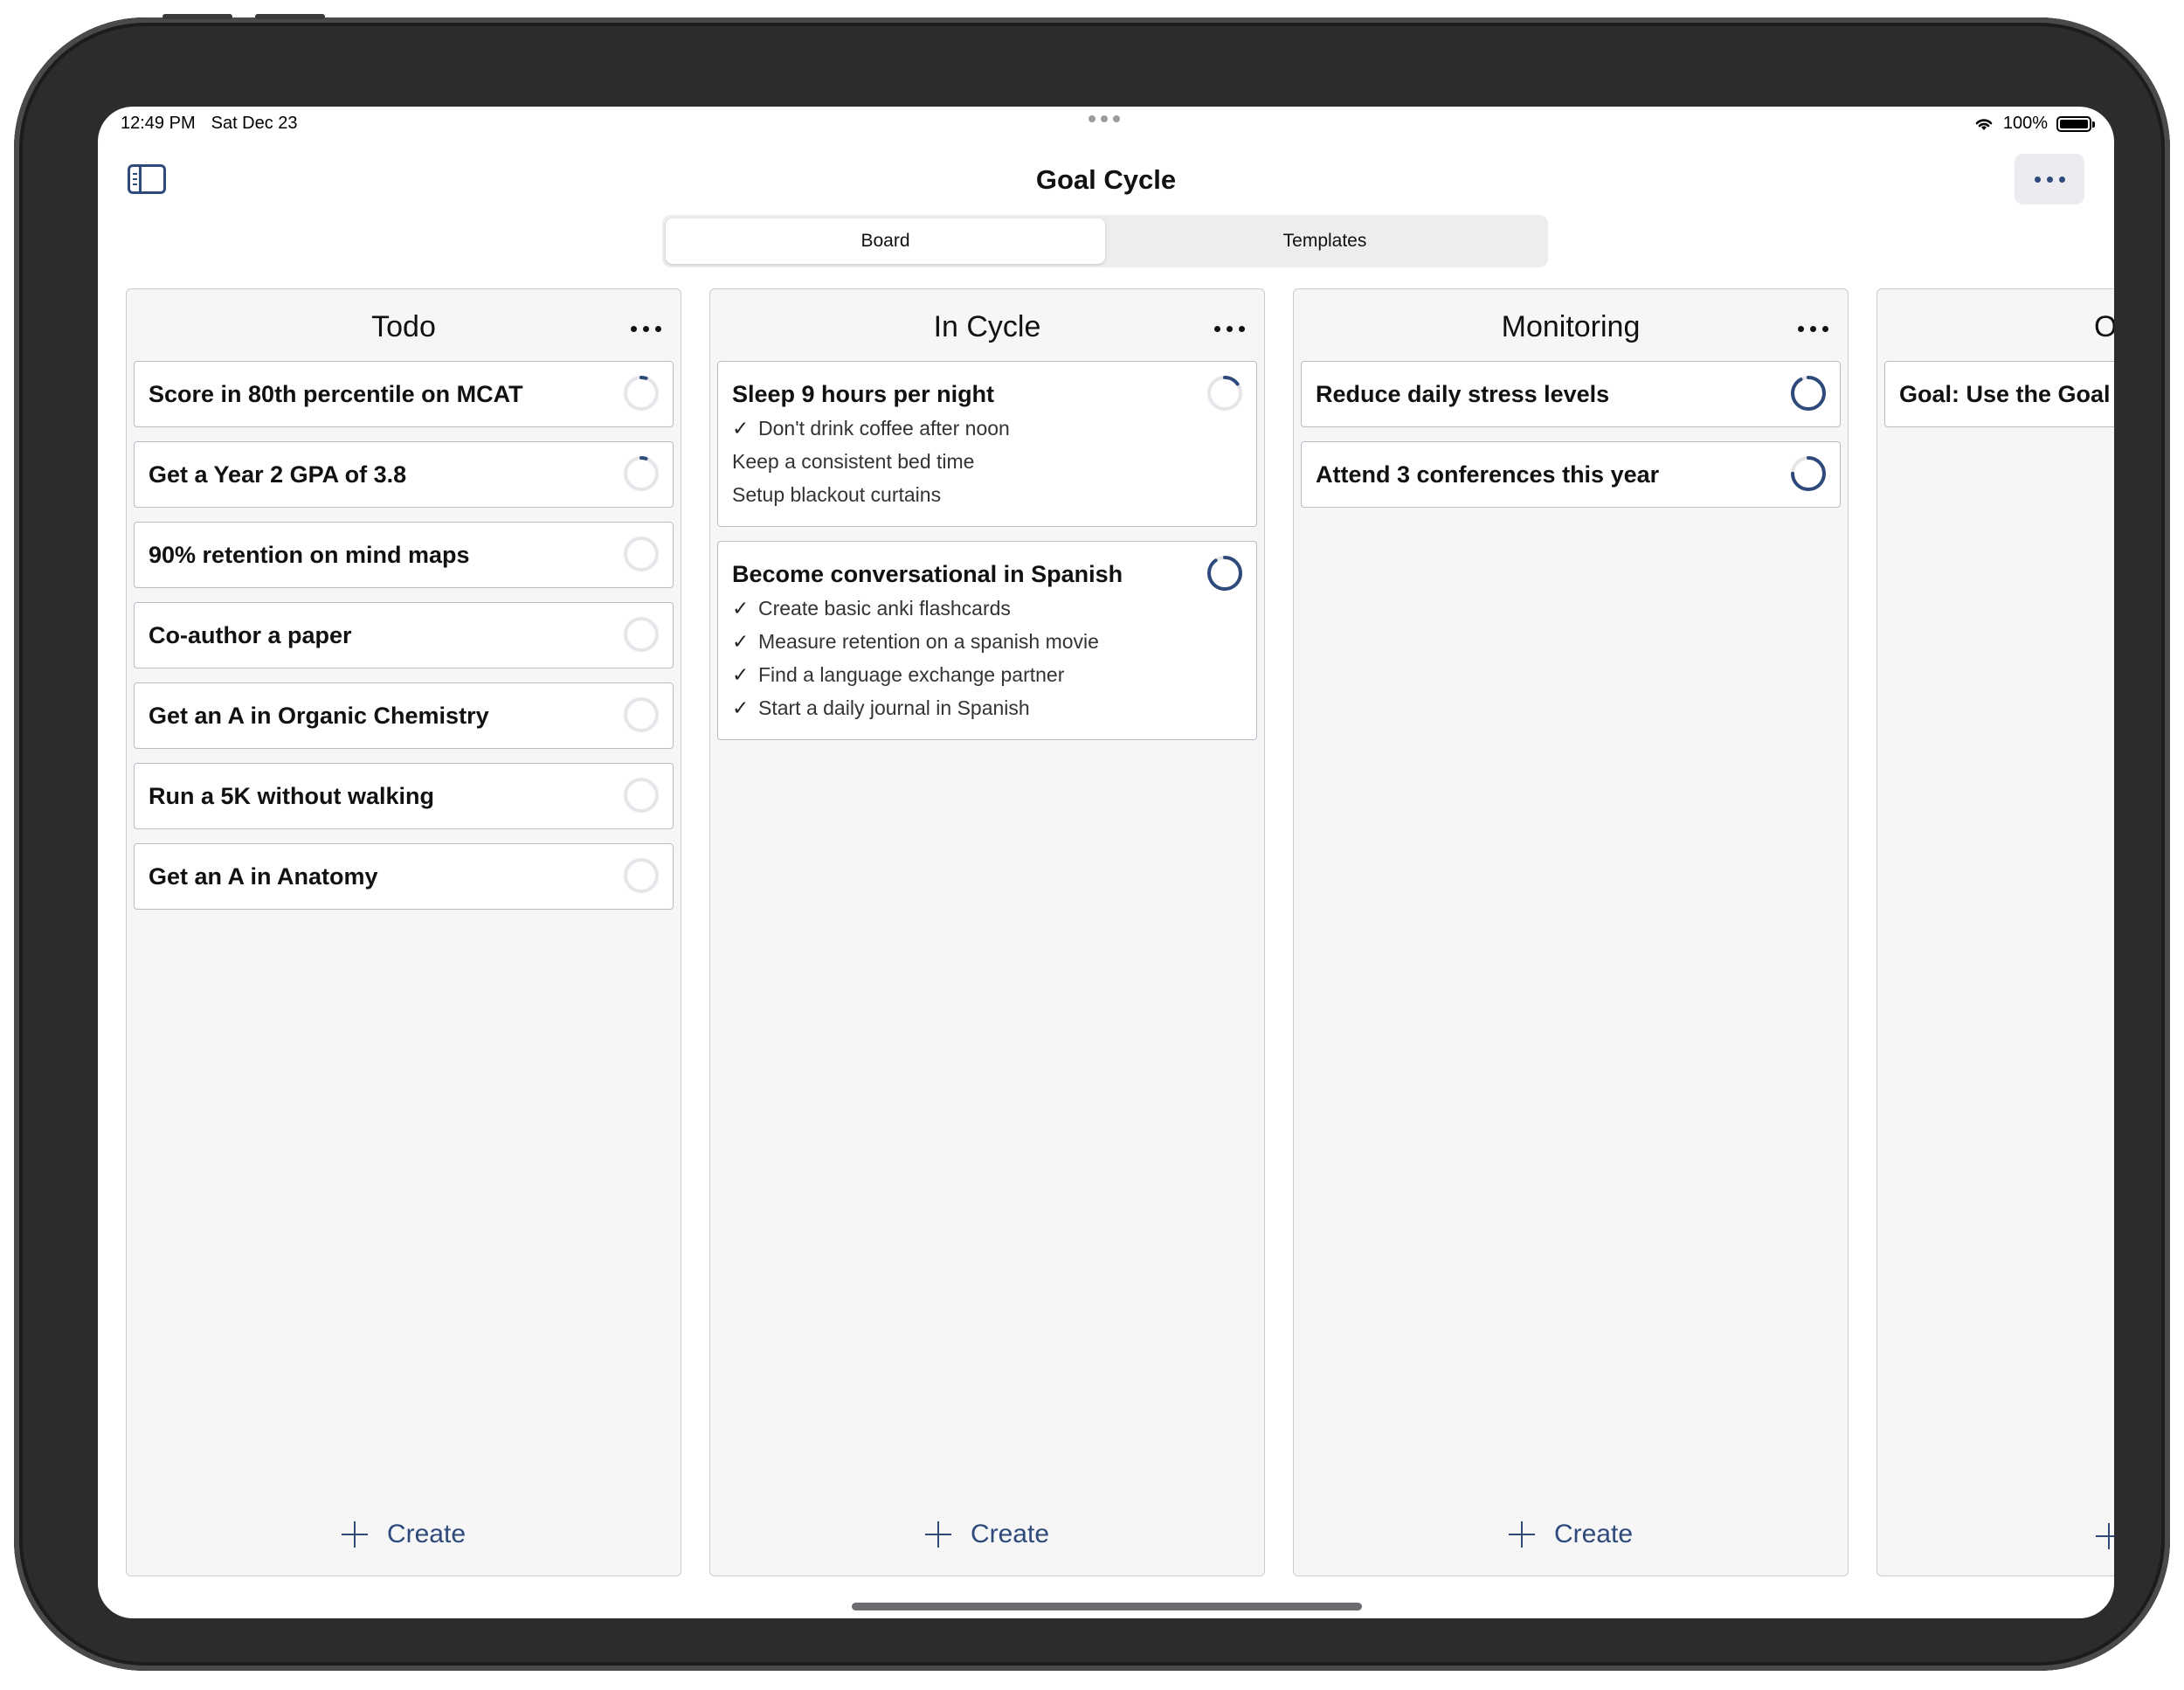 The image size is (2184, 1690). Describe the element at coordinates (884, 608) in the screenshot. I see `goal-card-task-text: Create basic anki flashcards` at that location.